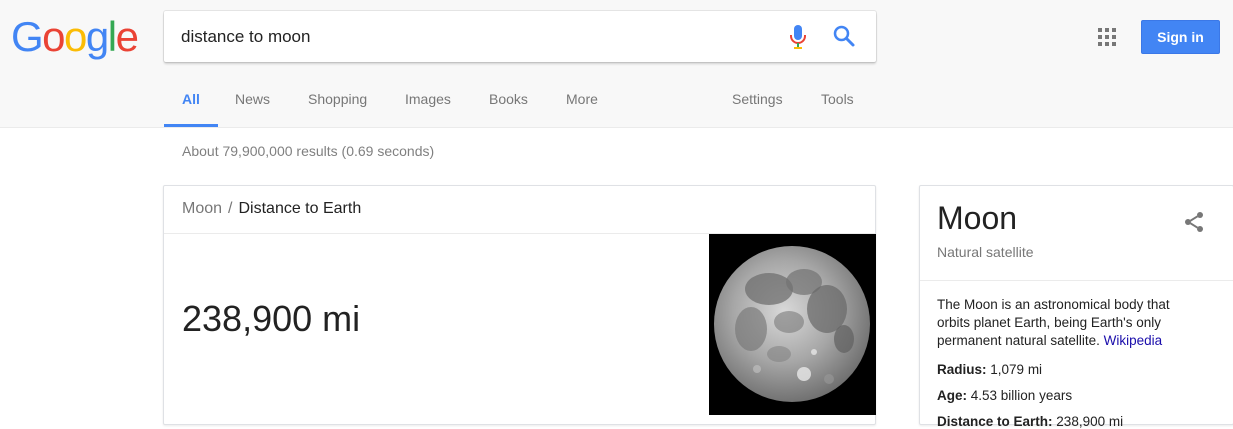 The width and height of the screenshot is (1233, 429). I want to click on breadcrumb: Moon / Distance to Earth, so click(271, 209).